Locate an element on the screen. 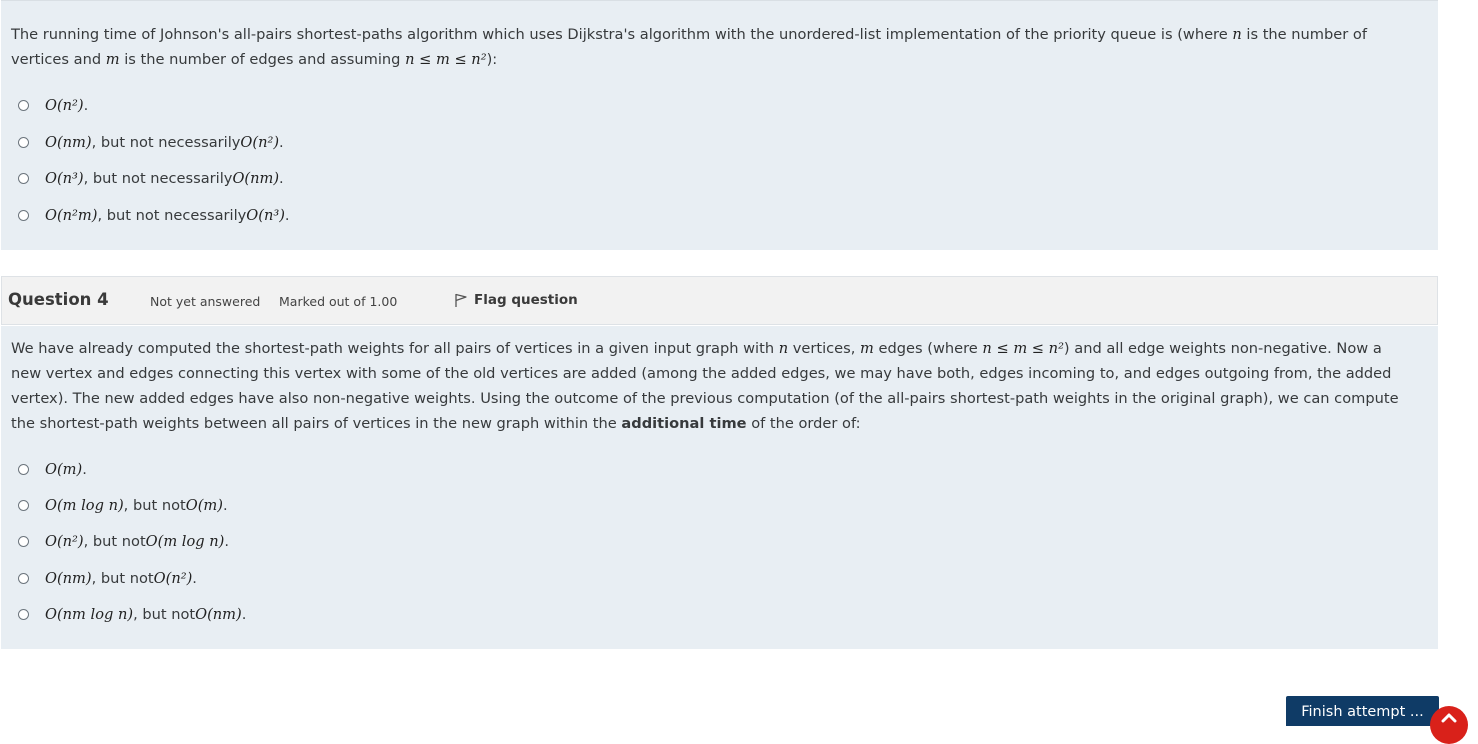 This screenshot has height=744, width=1478. flag-question-label: Flag question is located at coordinates (526, 300).